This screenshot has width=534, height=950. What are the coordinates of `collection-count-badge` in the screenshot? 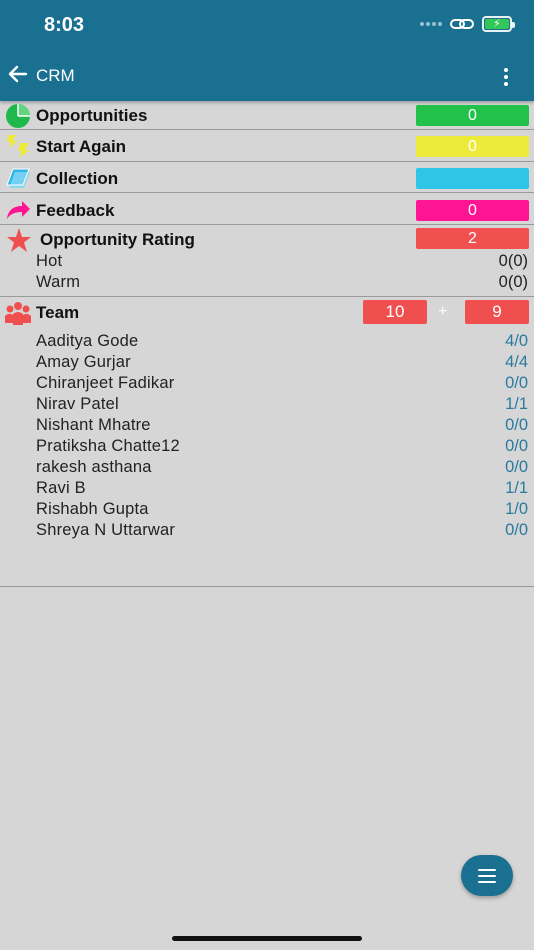 It's located at (472, 178).